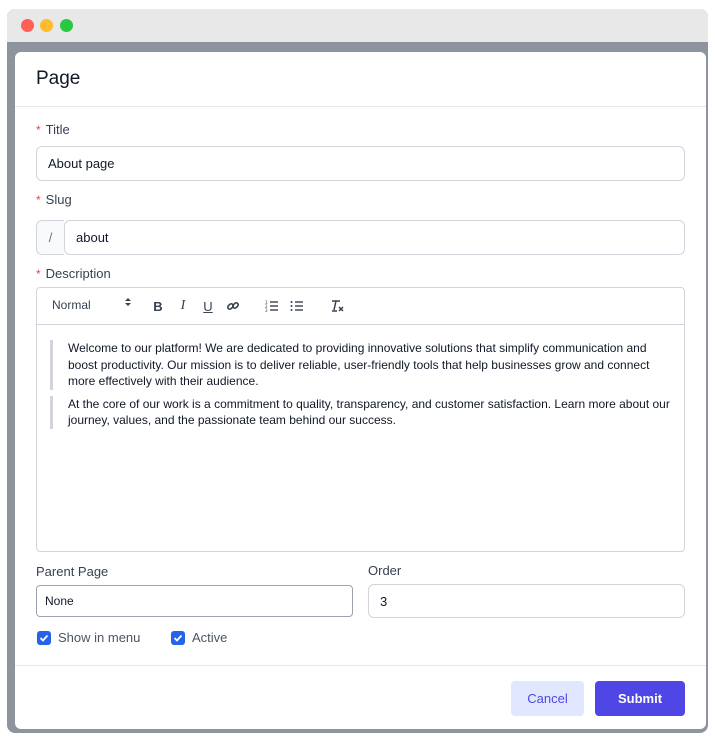 The width and height of the screenshot is (715, 742). I want to click on format-select-value: Normal, so click(71, 305).